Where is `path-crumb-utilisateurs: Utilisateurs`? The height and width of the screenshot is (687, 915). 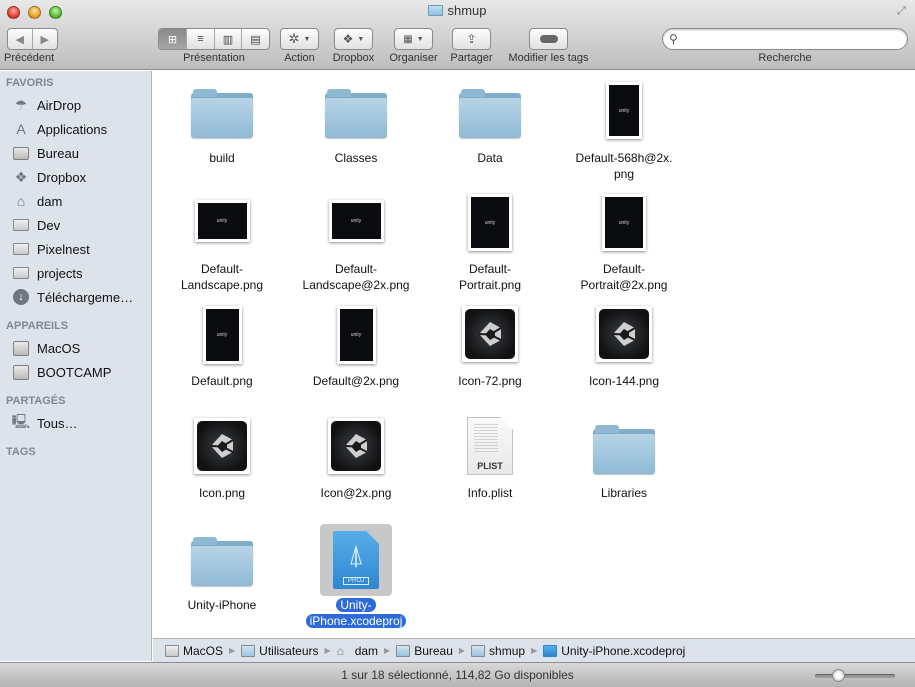
path-crumb-utilisateurs: Utilisateurs is located at coordinates (280, 651).